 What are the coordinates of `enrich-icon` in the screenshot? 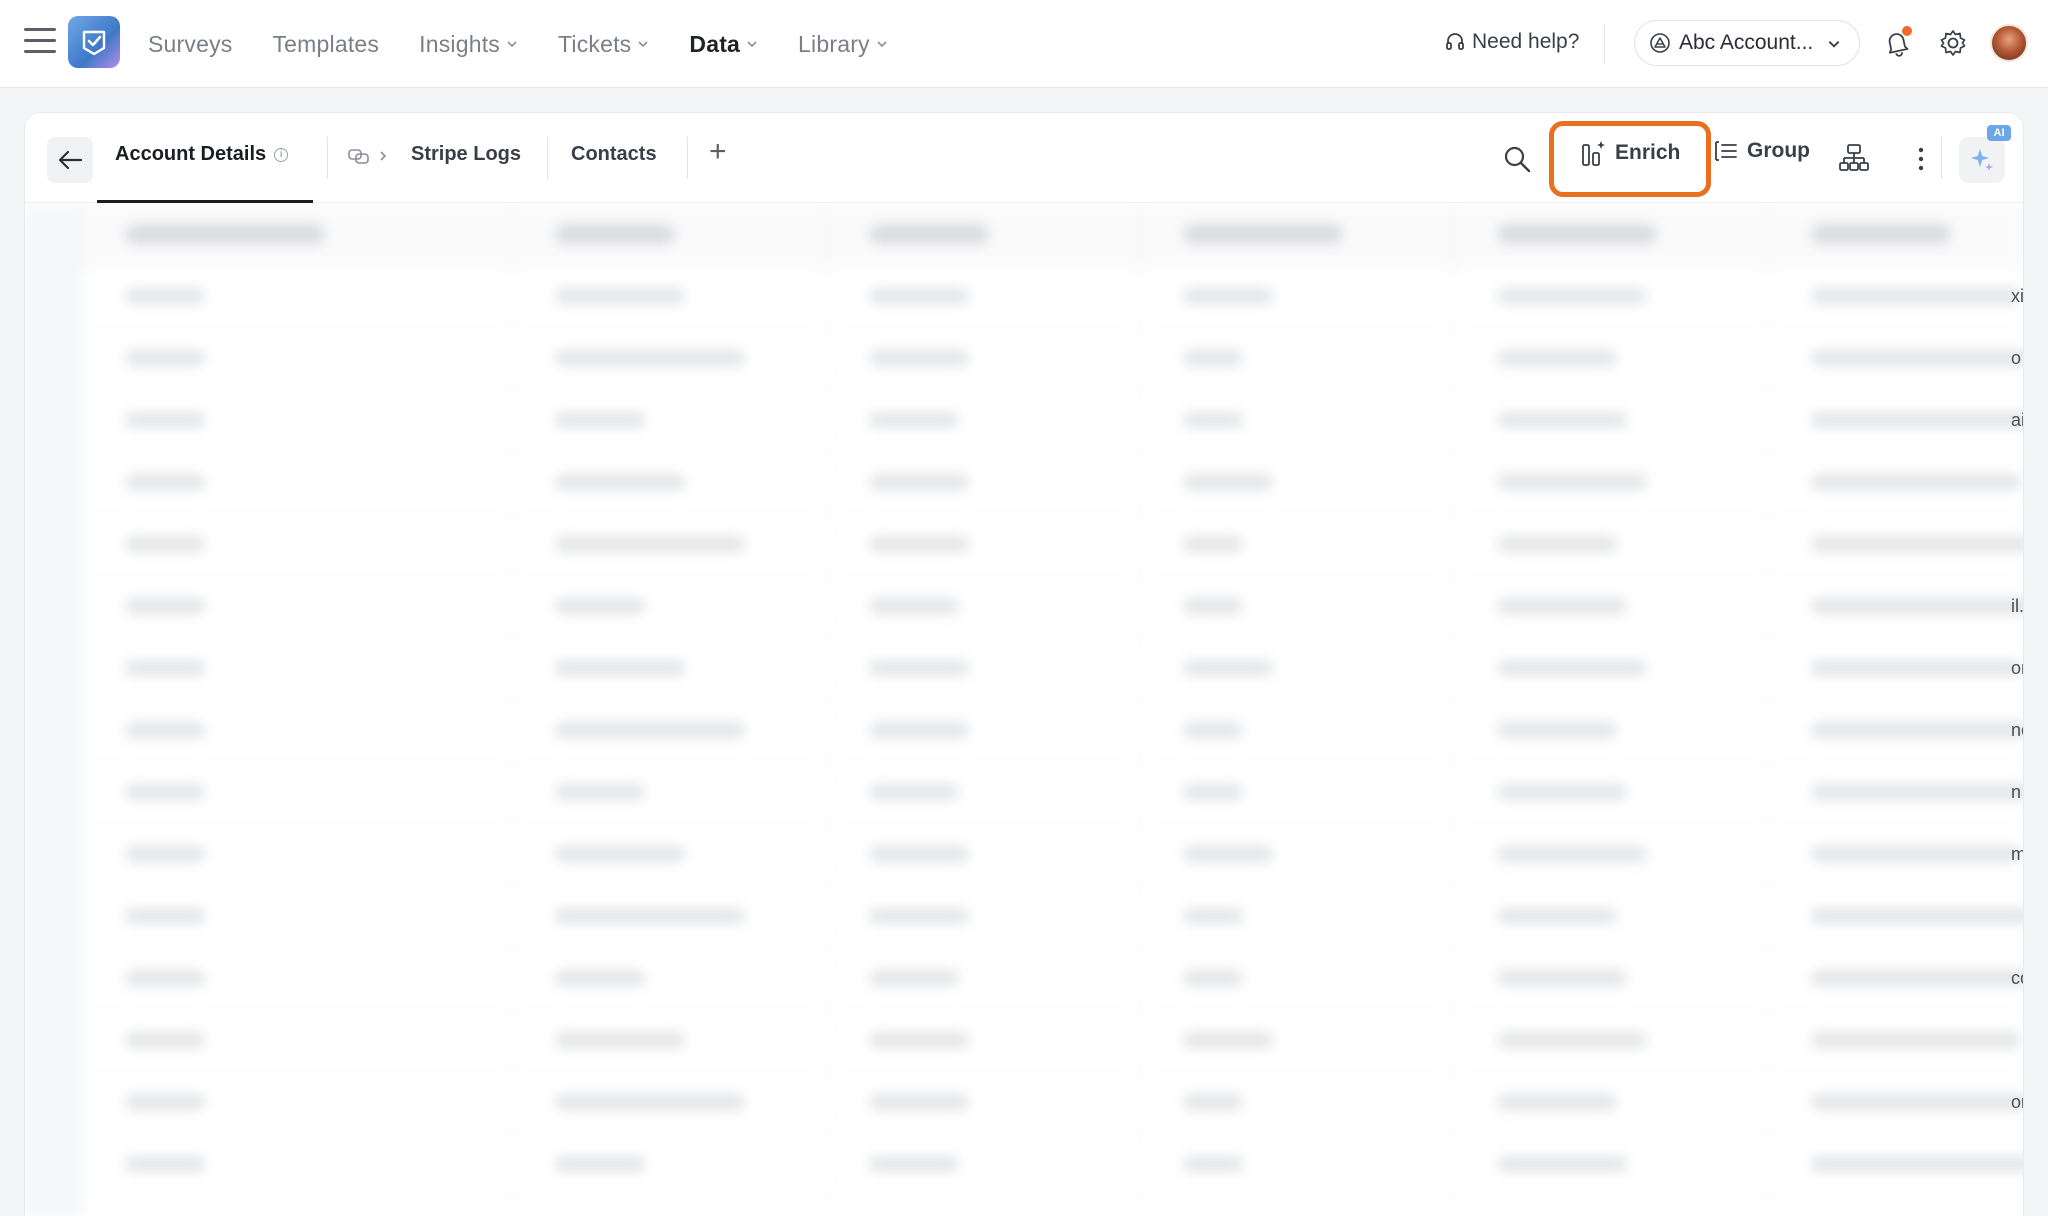 It's located at (1593, 153).